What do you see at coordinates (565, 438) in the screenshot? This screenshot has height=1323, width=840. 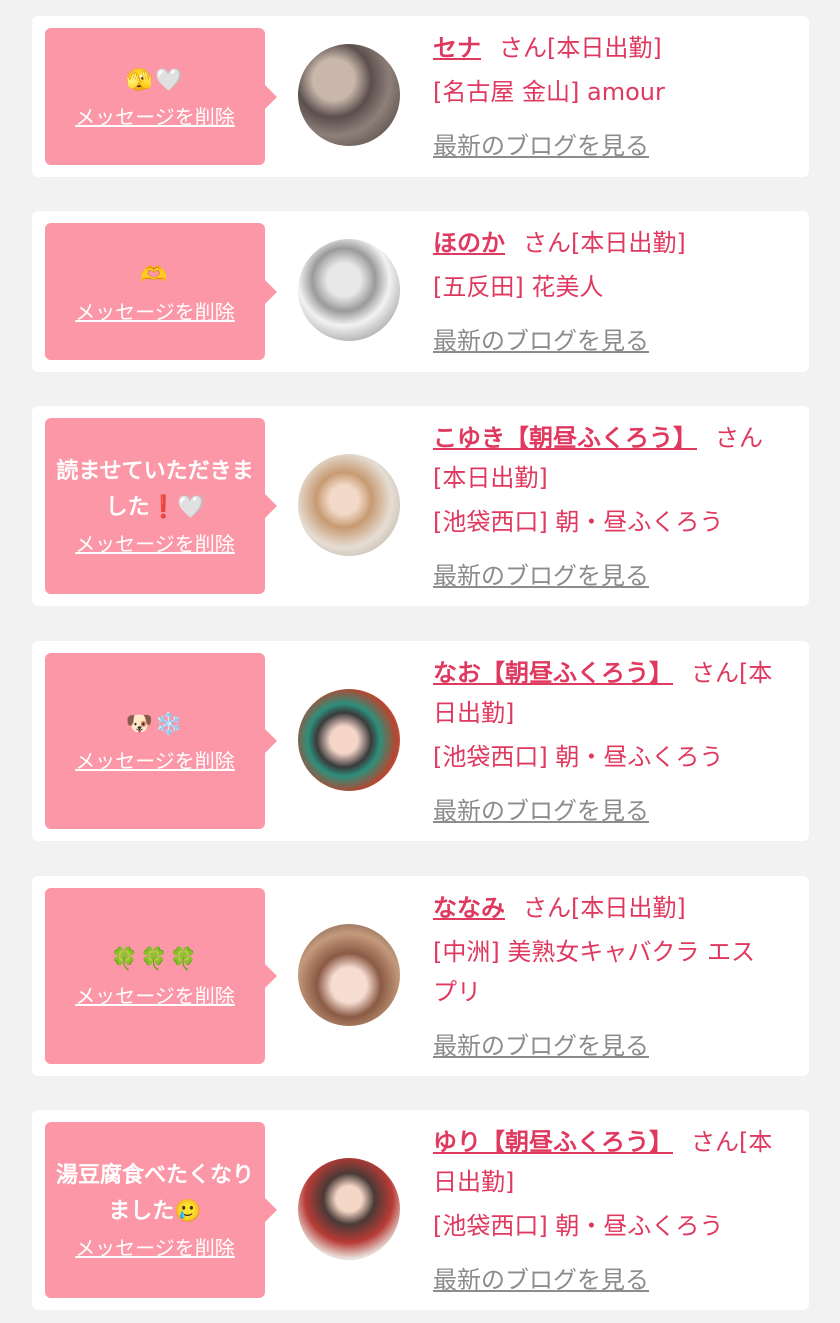 I see `girl-name-link: こゆき【朝昼ふくろう】` at bounding box center [565, 438].